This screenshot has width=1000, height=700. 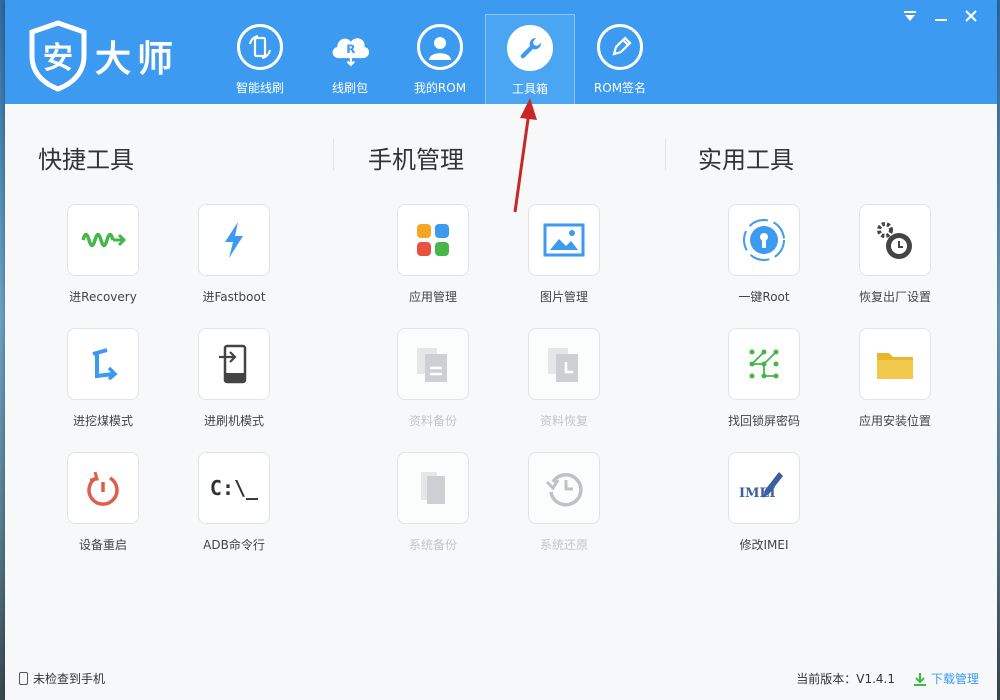 I want to click on cloud-r-icon: R, so click(x=350, y=47).